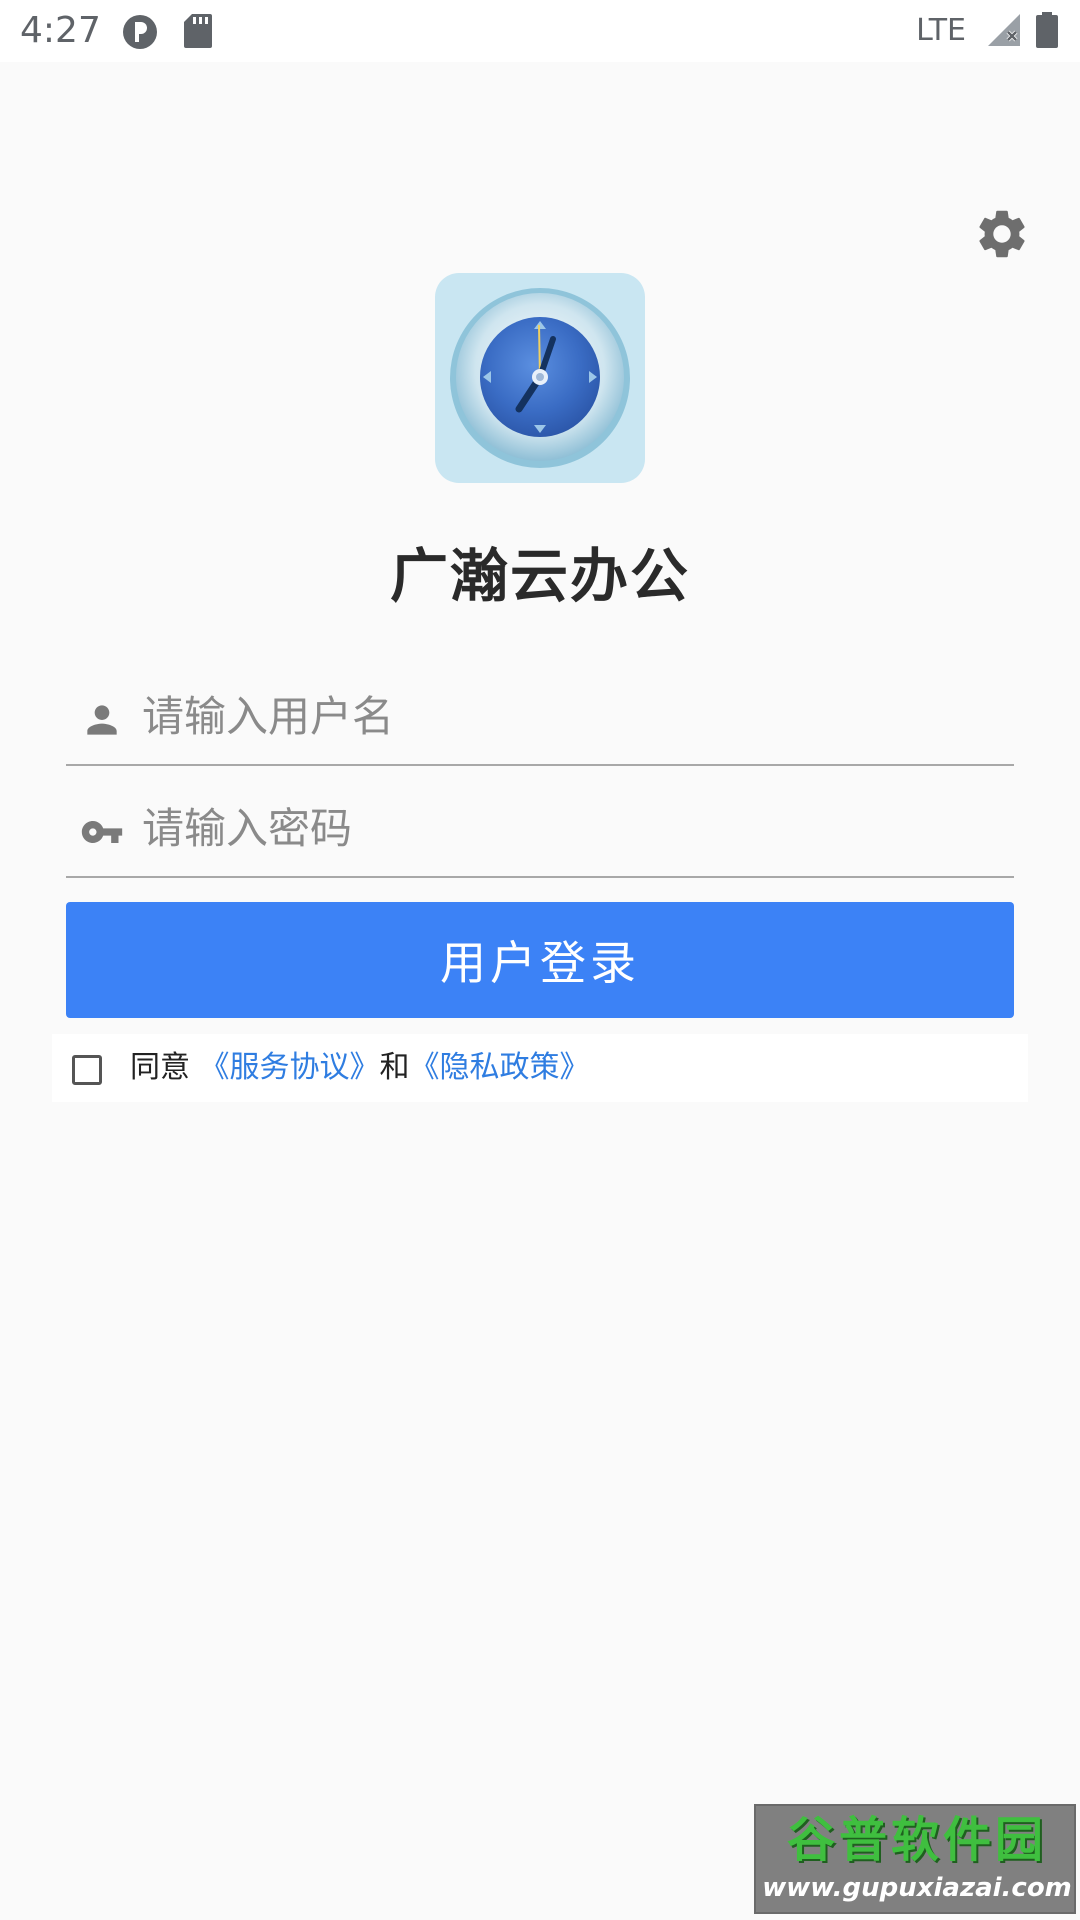  What do you see at coordinates (540, 960) in the screenshot?
I see `login-button: 用户登录` at bounding box center [540, 960].